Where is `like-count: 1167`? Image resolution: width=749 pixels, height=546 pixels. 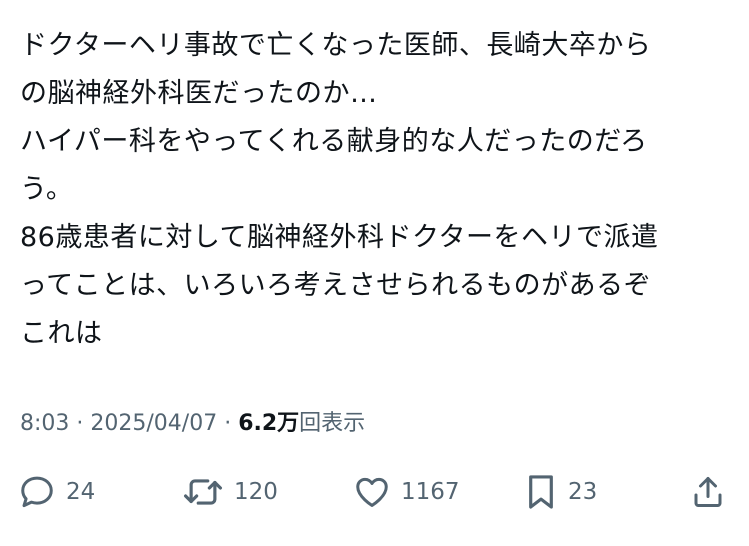
like-count: 1167 is located at coordinates (430, 492).